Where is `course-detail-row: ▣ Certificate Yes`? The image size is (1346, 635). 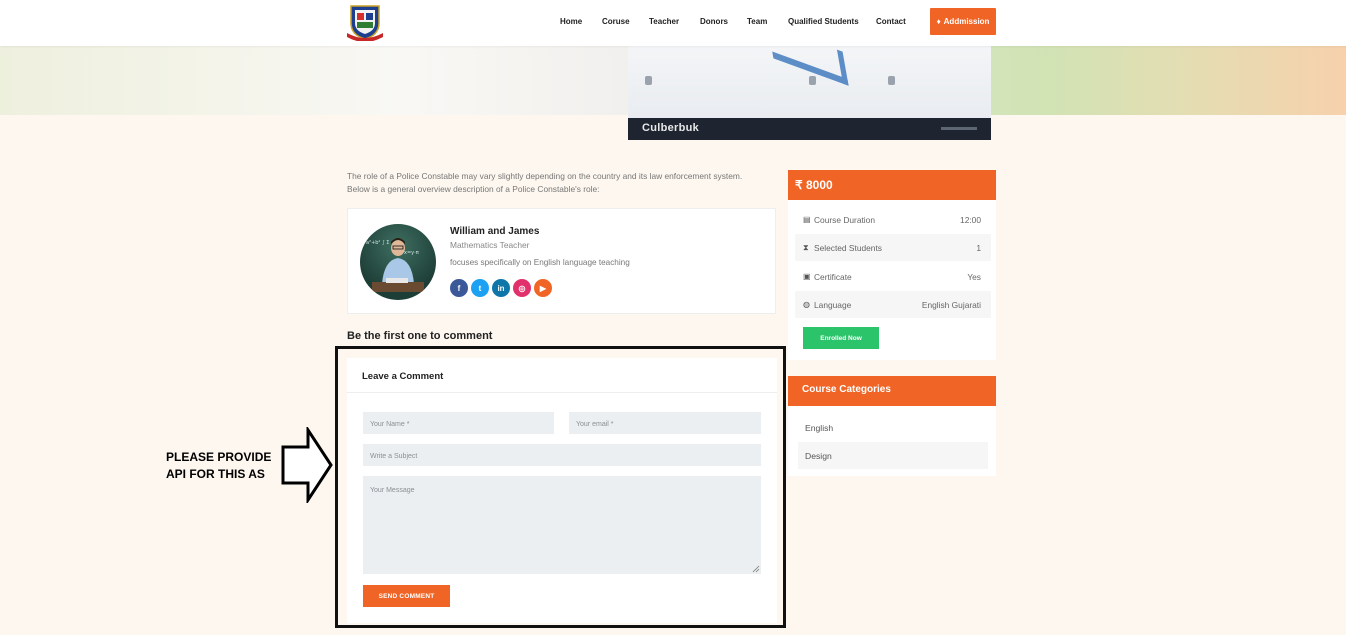
course-detail-row: ▣ Certificate Yes is located at coordinates (893, 276).